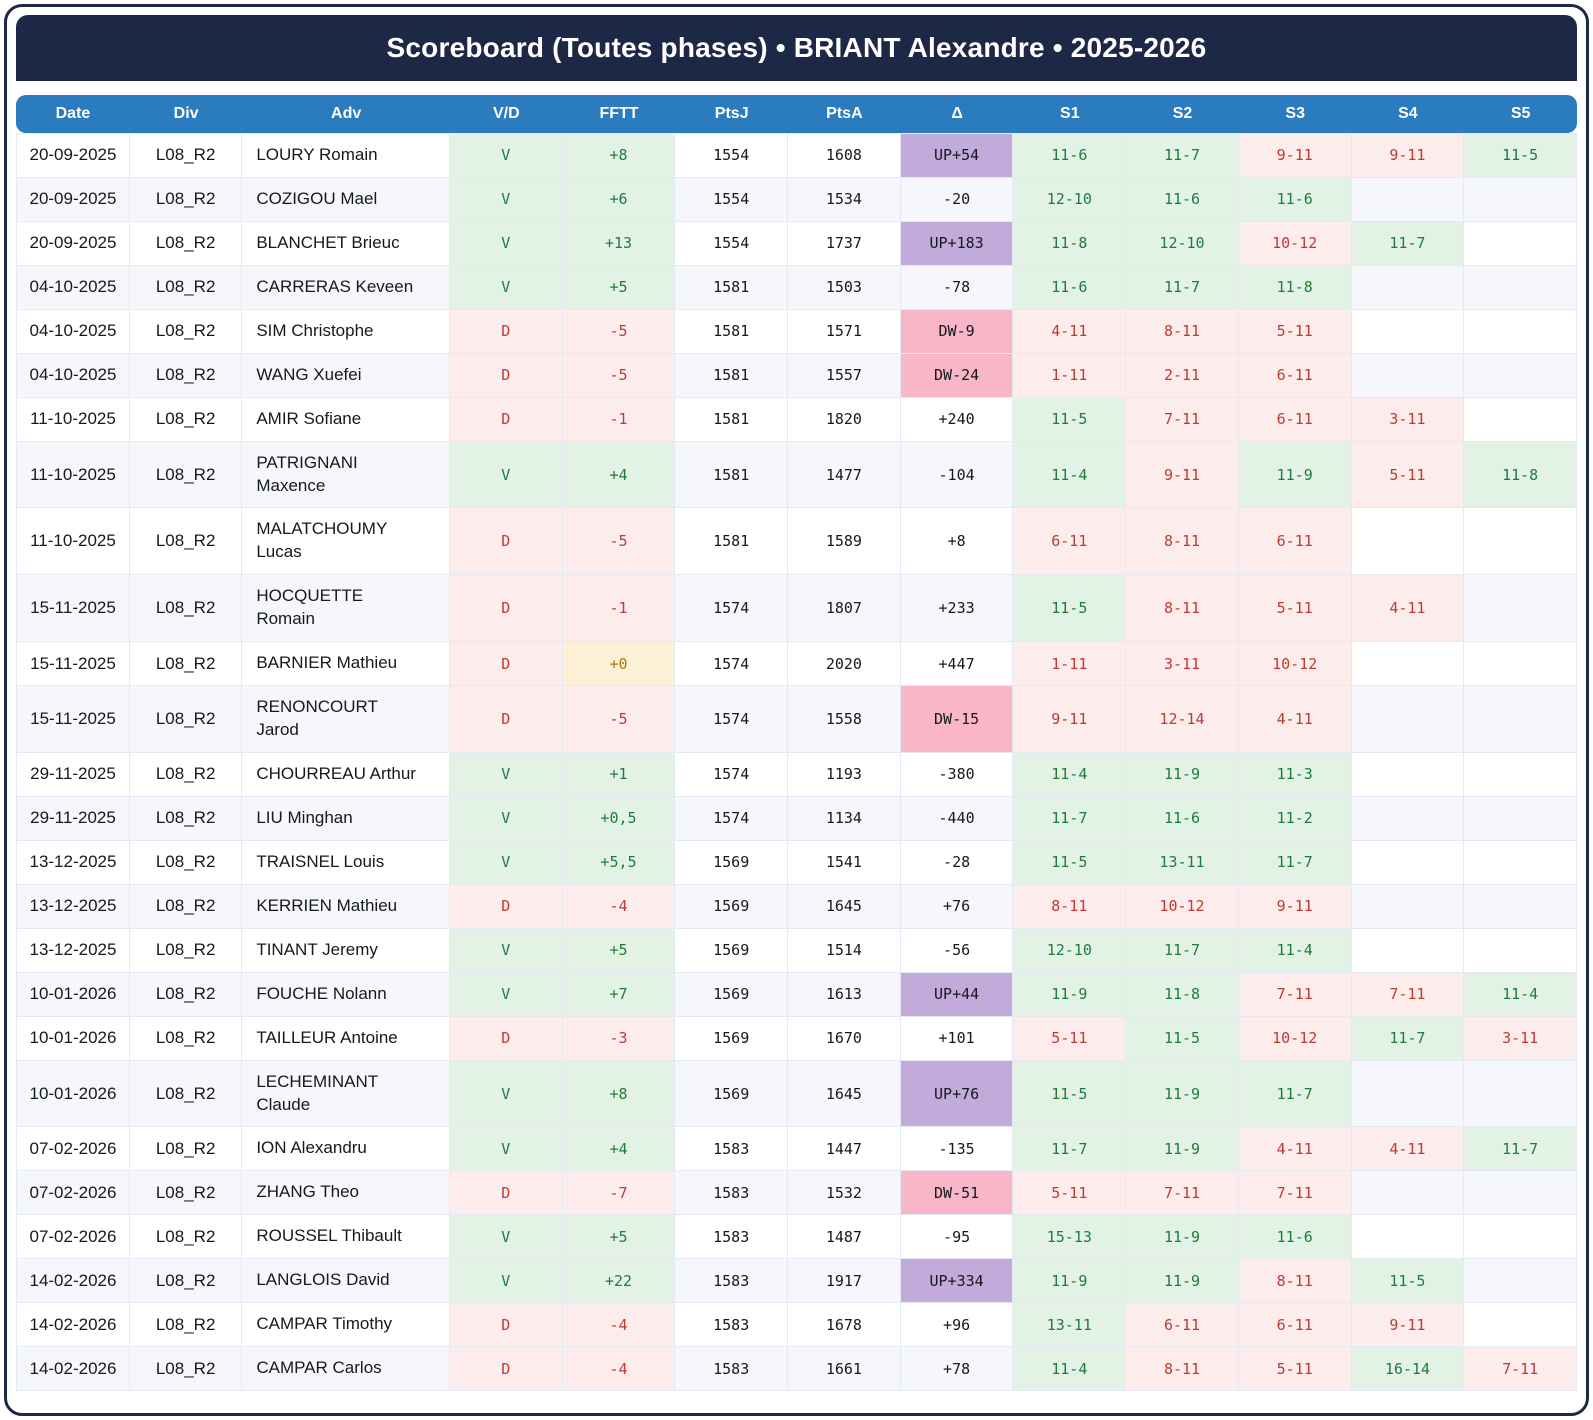 The width and height of the screenshot is (1593, 1420). What do you see at coordinates (1182, 114) in the screenshot?
I see `col-header-s2: S2` at bounding box center [1182, 114].